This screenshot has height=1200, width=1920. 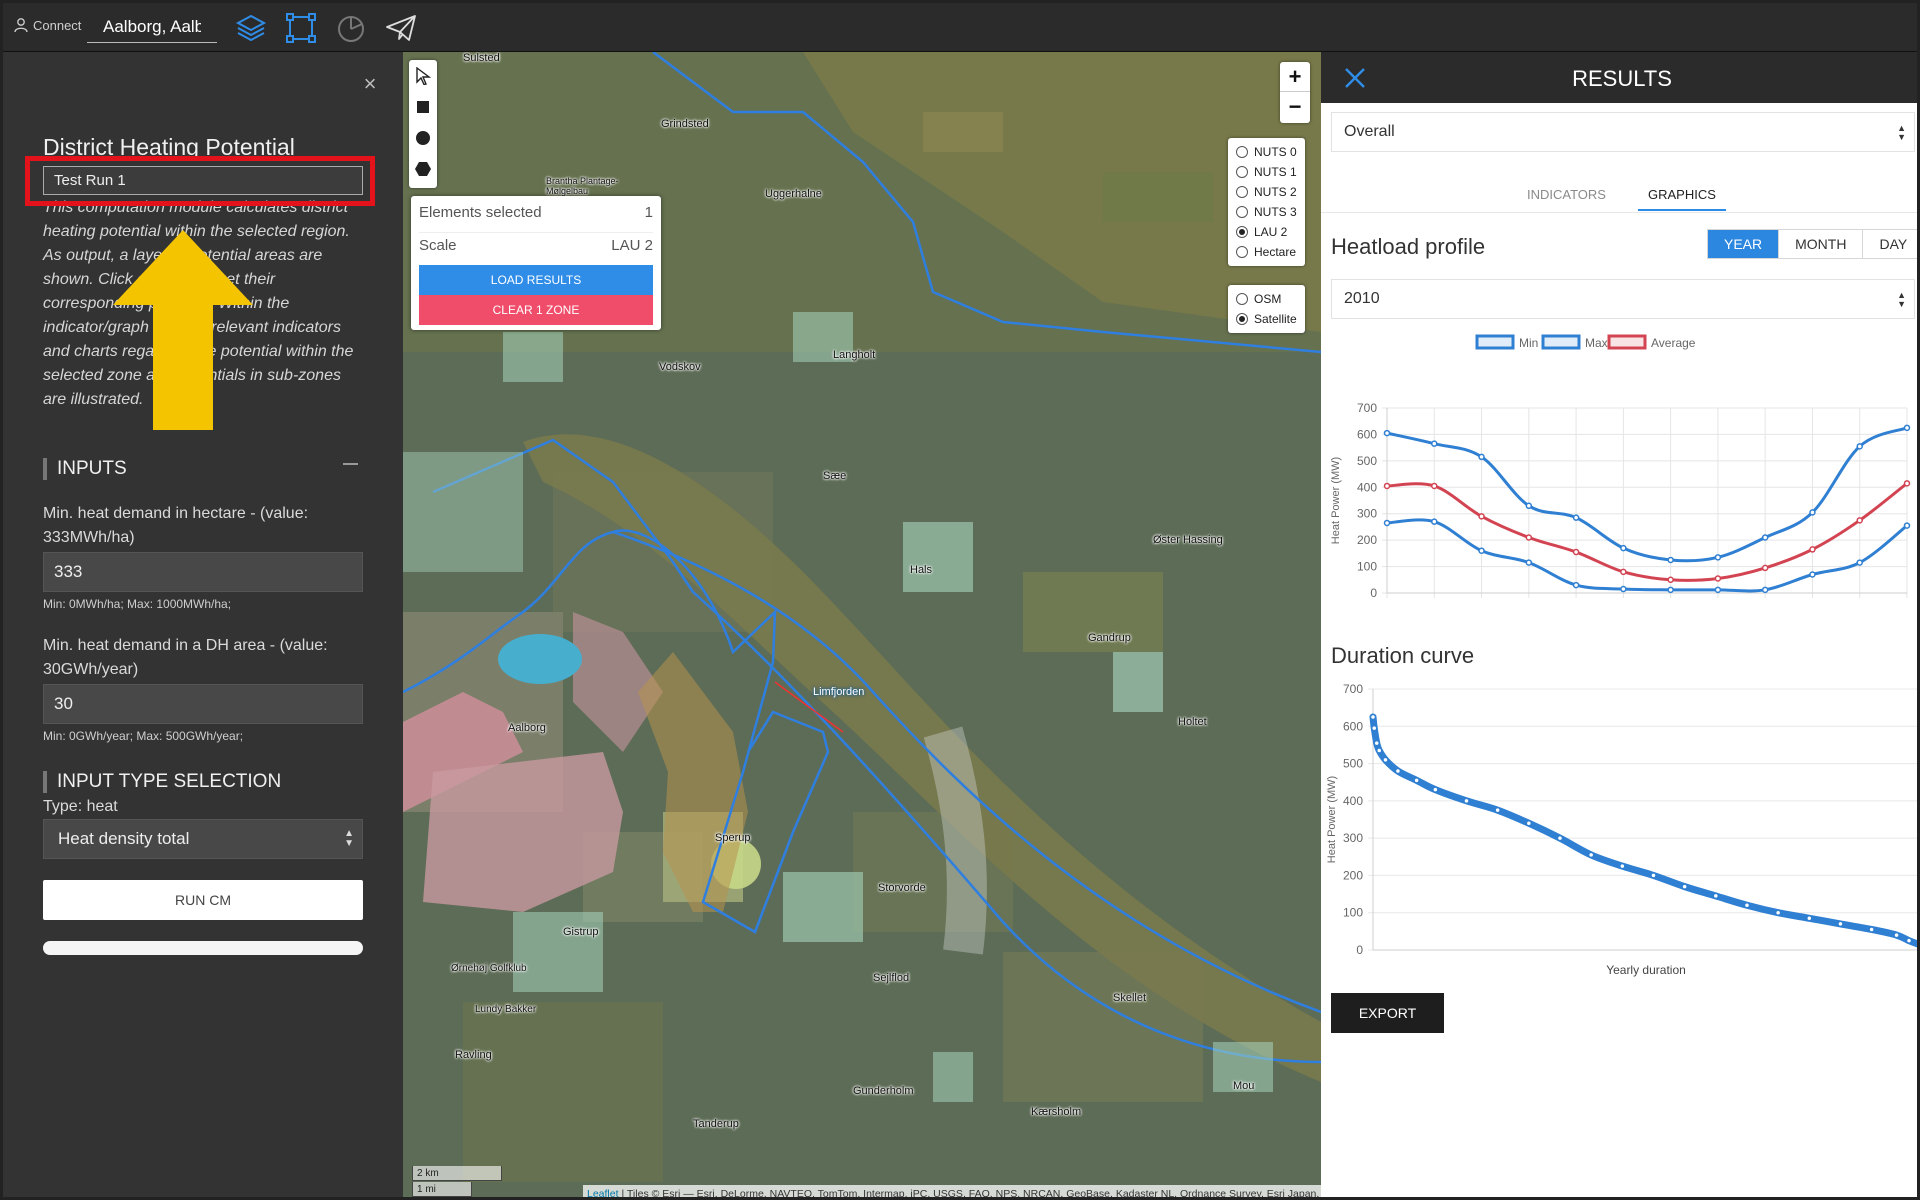 What do you see at coordinates (603, 1192) in the screenshot?
I see `leaflet-link: Leaflet` at bounding box center [603, 1192].